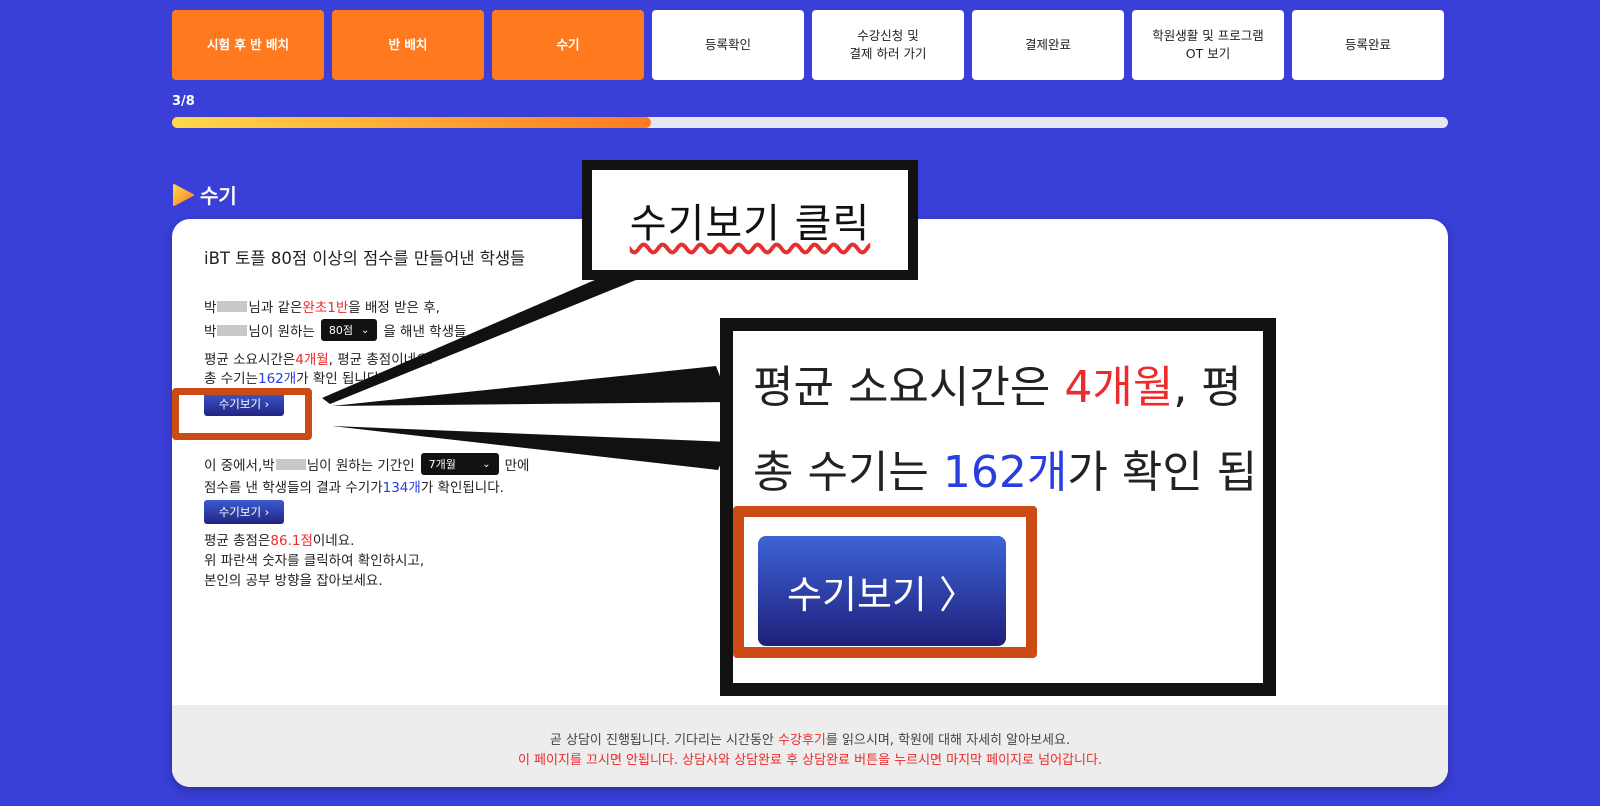 Image resolution: width=1600 pixels, height=806 pixels. I want to click on section-heading: 수기, so click(204, 194).